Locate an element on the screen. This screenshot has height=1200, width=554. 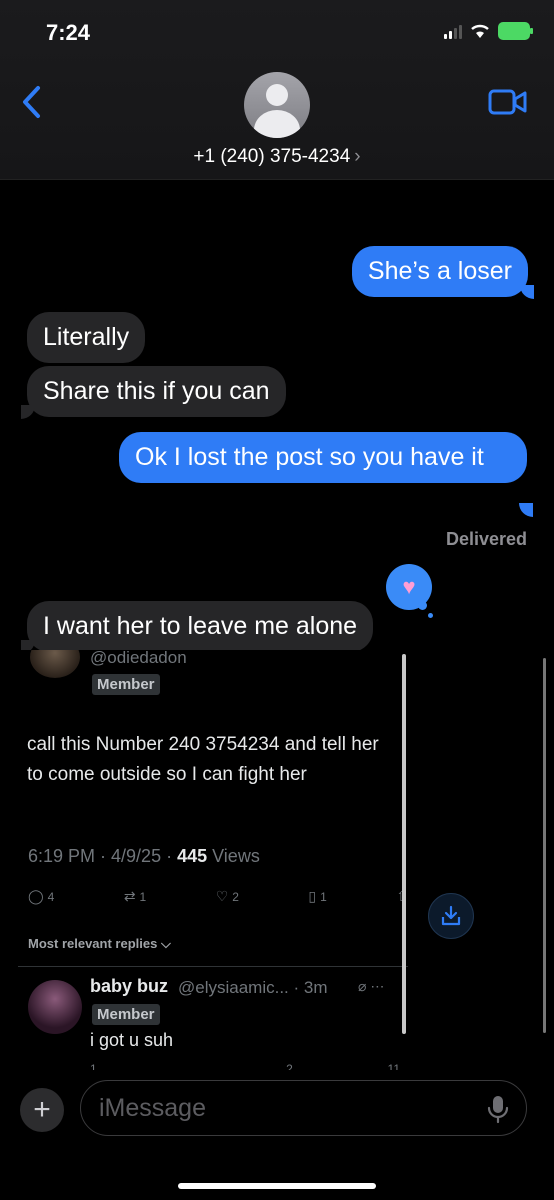
post-actions: ◯4 ⇄1 ♡2 ▯1 ⇧ is located at coordinates (218, 896).